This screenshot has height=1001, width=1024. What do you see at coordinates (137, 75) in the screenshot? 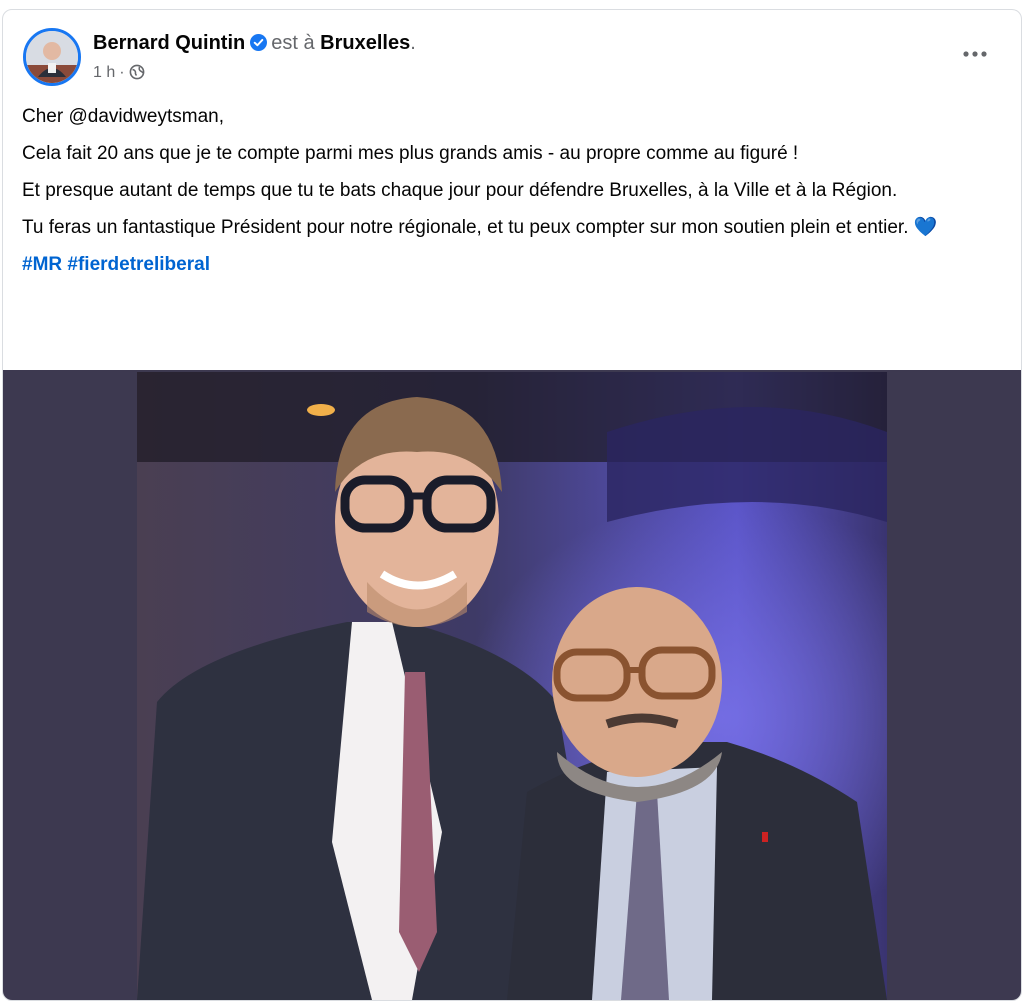
I see `globe-icon` at bounding box center [137, 75].